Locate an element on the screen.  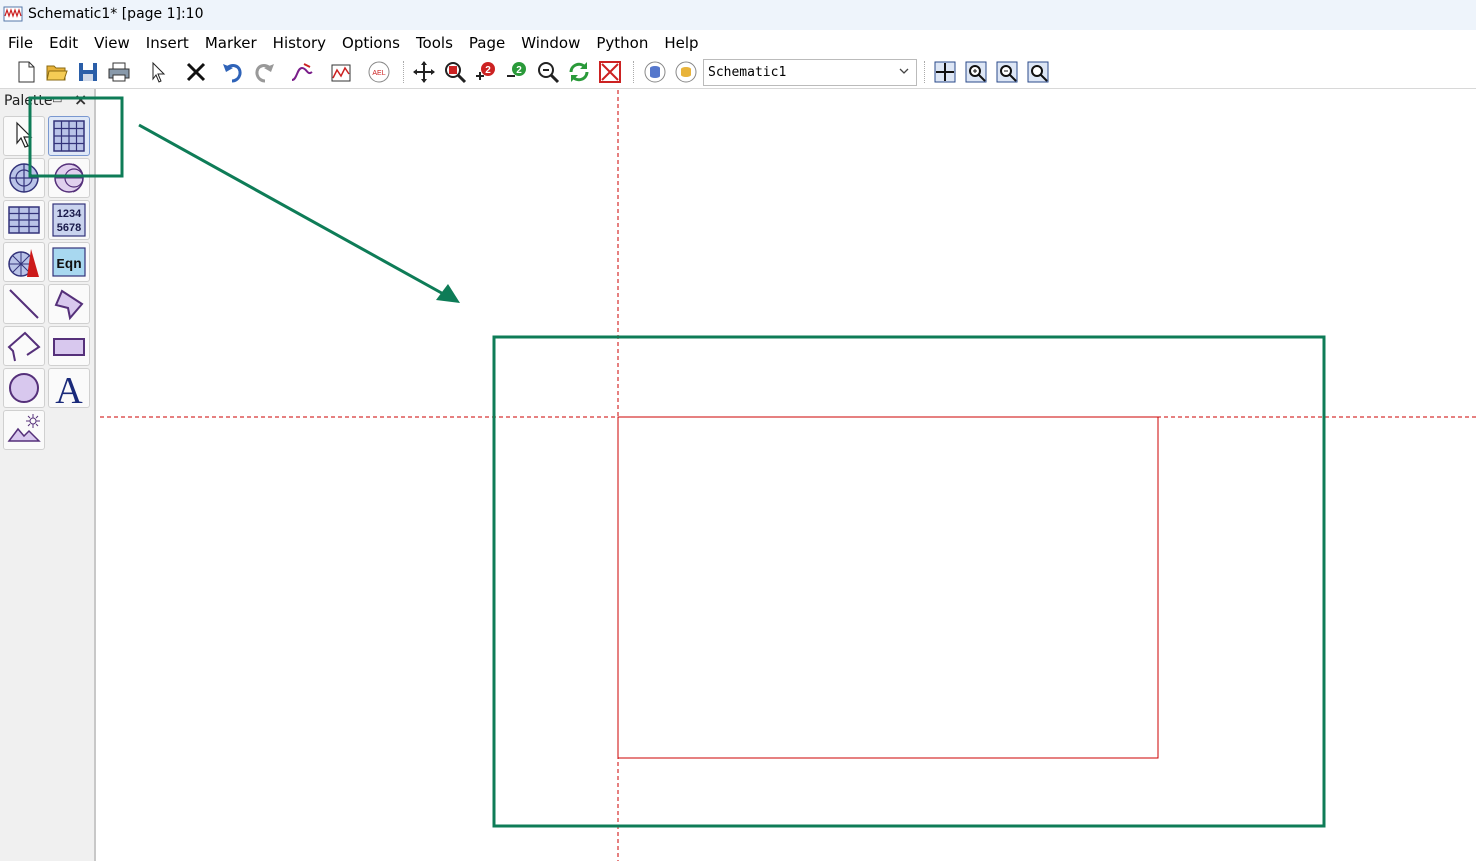
open-button is located at coordinates (57, 72).